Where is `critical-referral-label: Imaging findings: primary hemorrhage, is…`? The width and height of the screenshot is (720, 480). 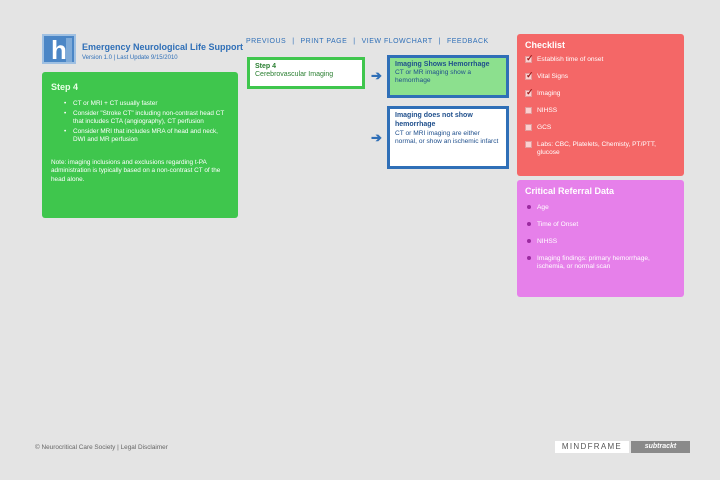 critical-referral-label: Imaging findings: primary hemorrhage, is… is located at coordinates (593, 262).